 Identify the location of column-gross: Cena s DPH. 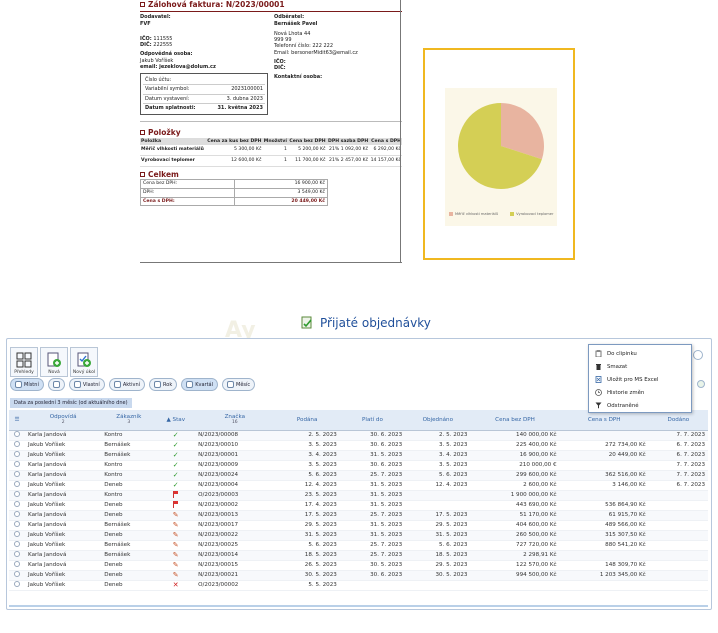
(604, 420).